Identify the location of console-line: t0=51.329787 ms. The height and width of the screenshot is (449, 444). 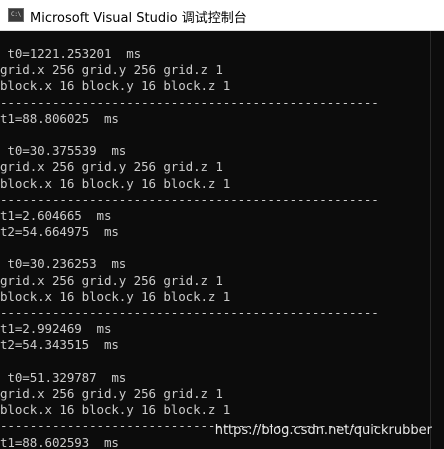
(63, 377).